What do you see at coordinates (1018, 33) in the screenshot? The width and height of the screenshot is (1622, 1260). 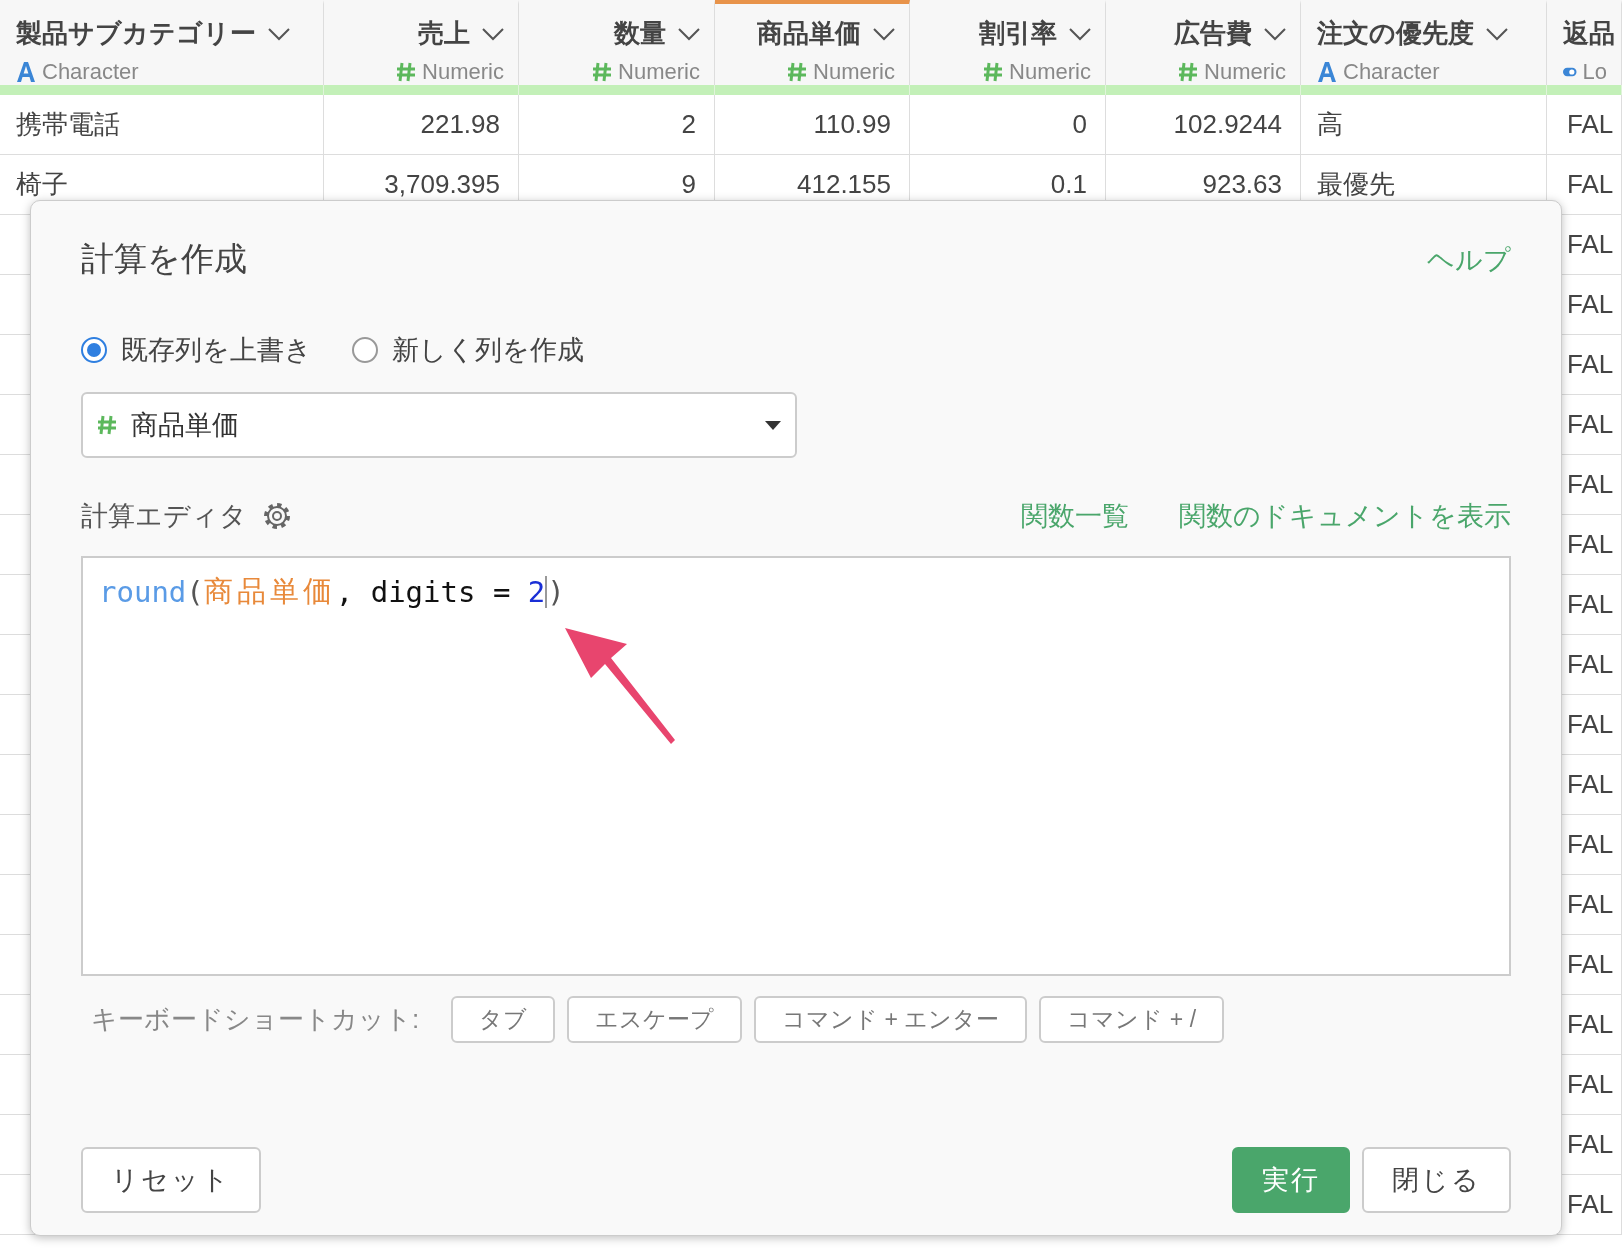 I see `column-name: 割引率` at bounding box center [1018, 33].